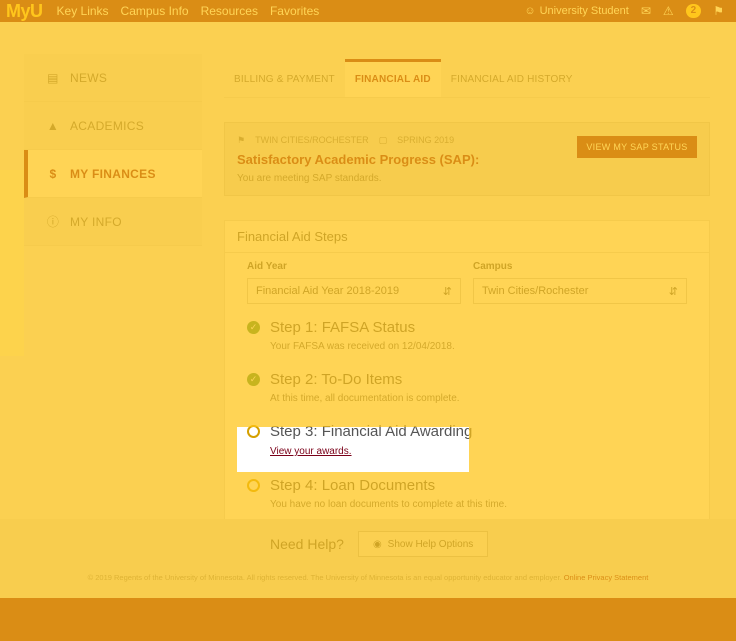  Describe the element at coordinates (426, 140) in the screenshot. I see `sap-term: SPRING 2019` at that location.